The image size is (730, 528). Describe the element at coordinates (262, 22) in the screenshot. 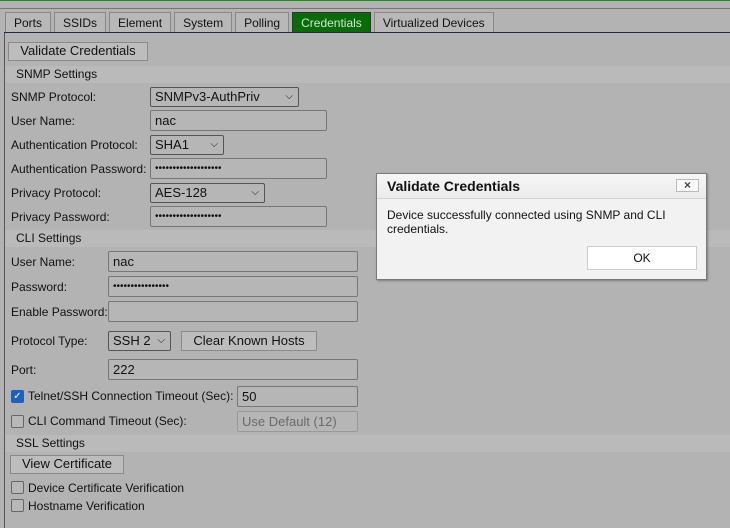

I see `tab-polling: Polling` at that location.